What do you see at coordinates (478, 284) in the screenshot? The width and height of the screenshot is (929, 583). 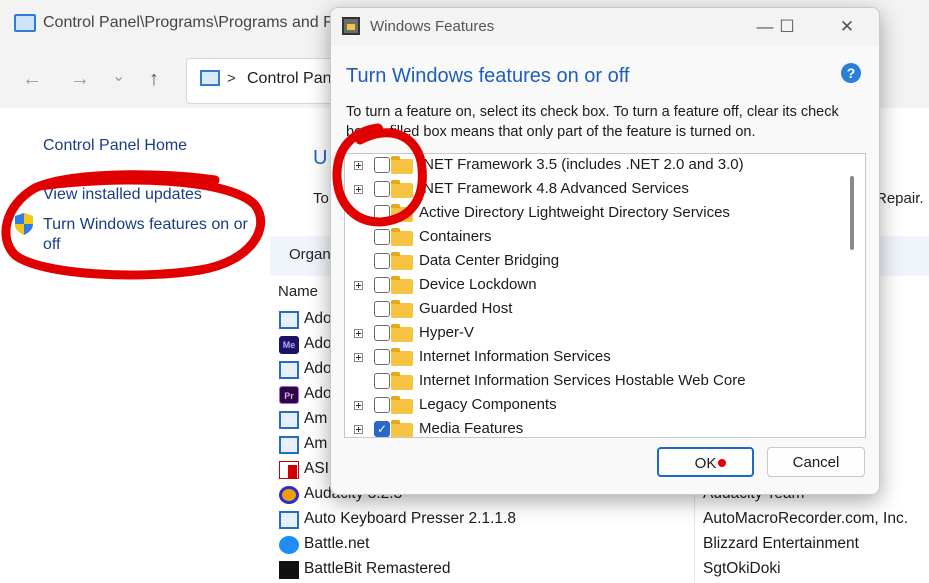 I see `feature-label: Device Lockdown` at bounding box center [478, 284].